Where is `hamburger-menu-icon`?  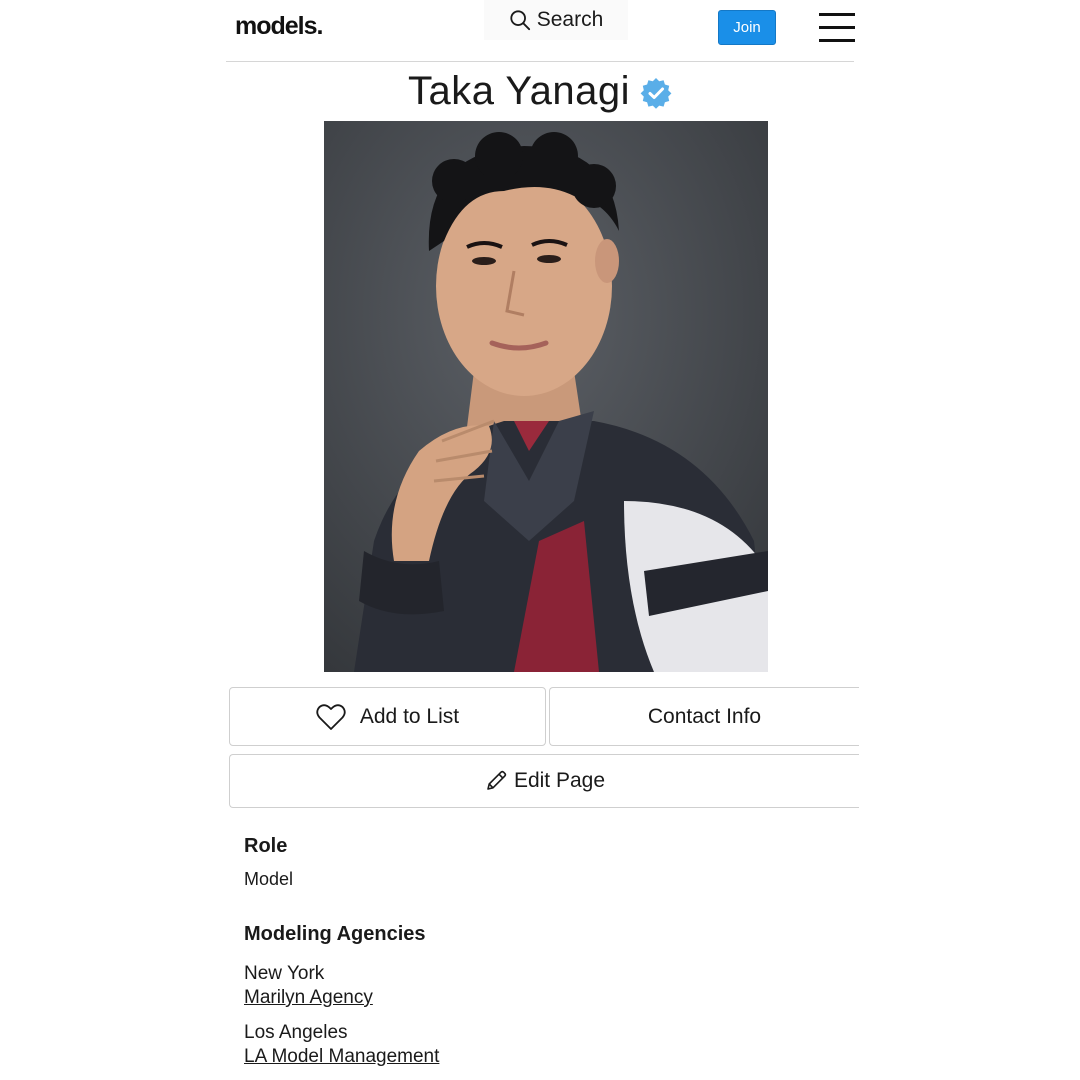 hamburger-menu-icon is located at coordinates (837, 28).